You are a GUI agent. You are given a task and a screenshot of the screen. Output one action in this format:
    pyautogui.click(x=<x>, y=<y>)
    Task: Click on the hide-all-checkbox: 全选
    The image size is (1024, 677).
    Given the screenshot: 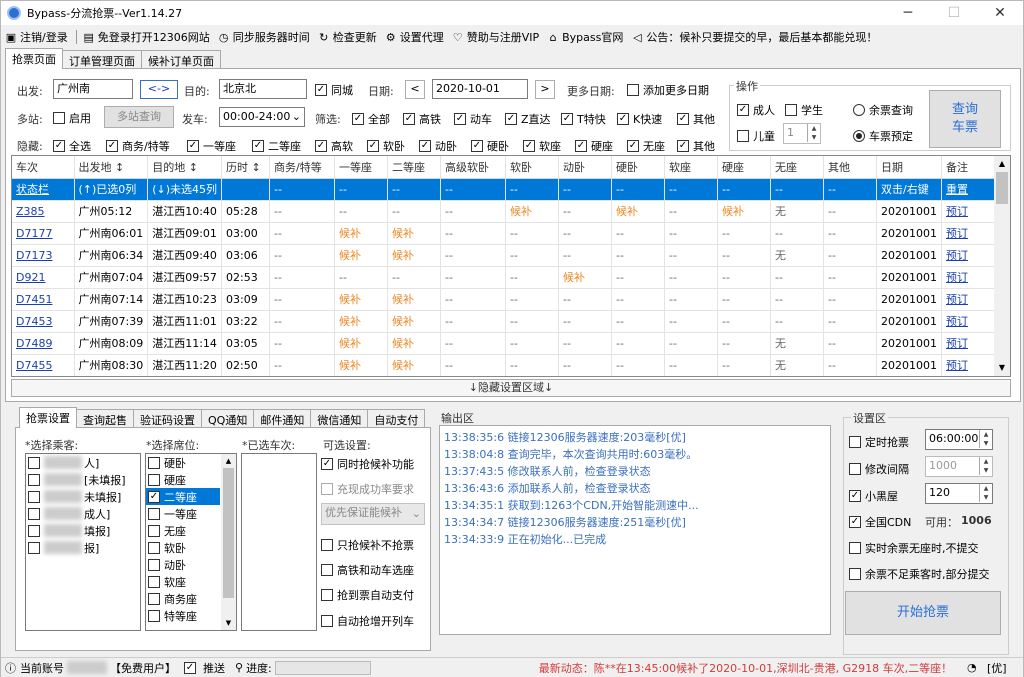 What is the action you would take?
    pyautogui.click(x=72, y=146)
    